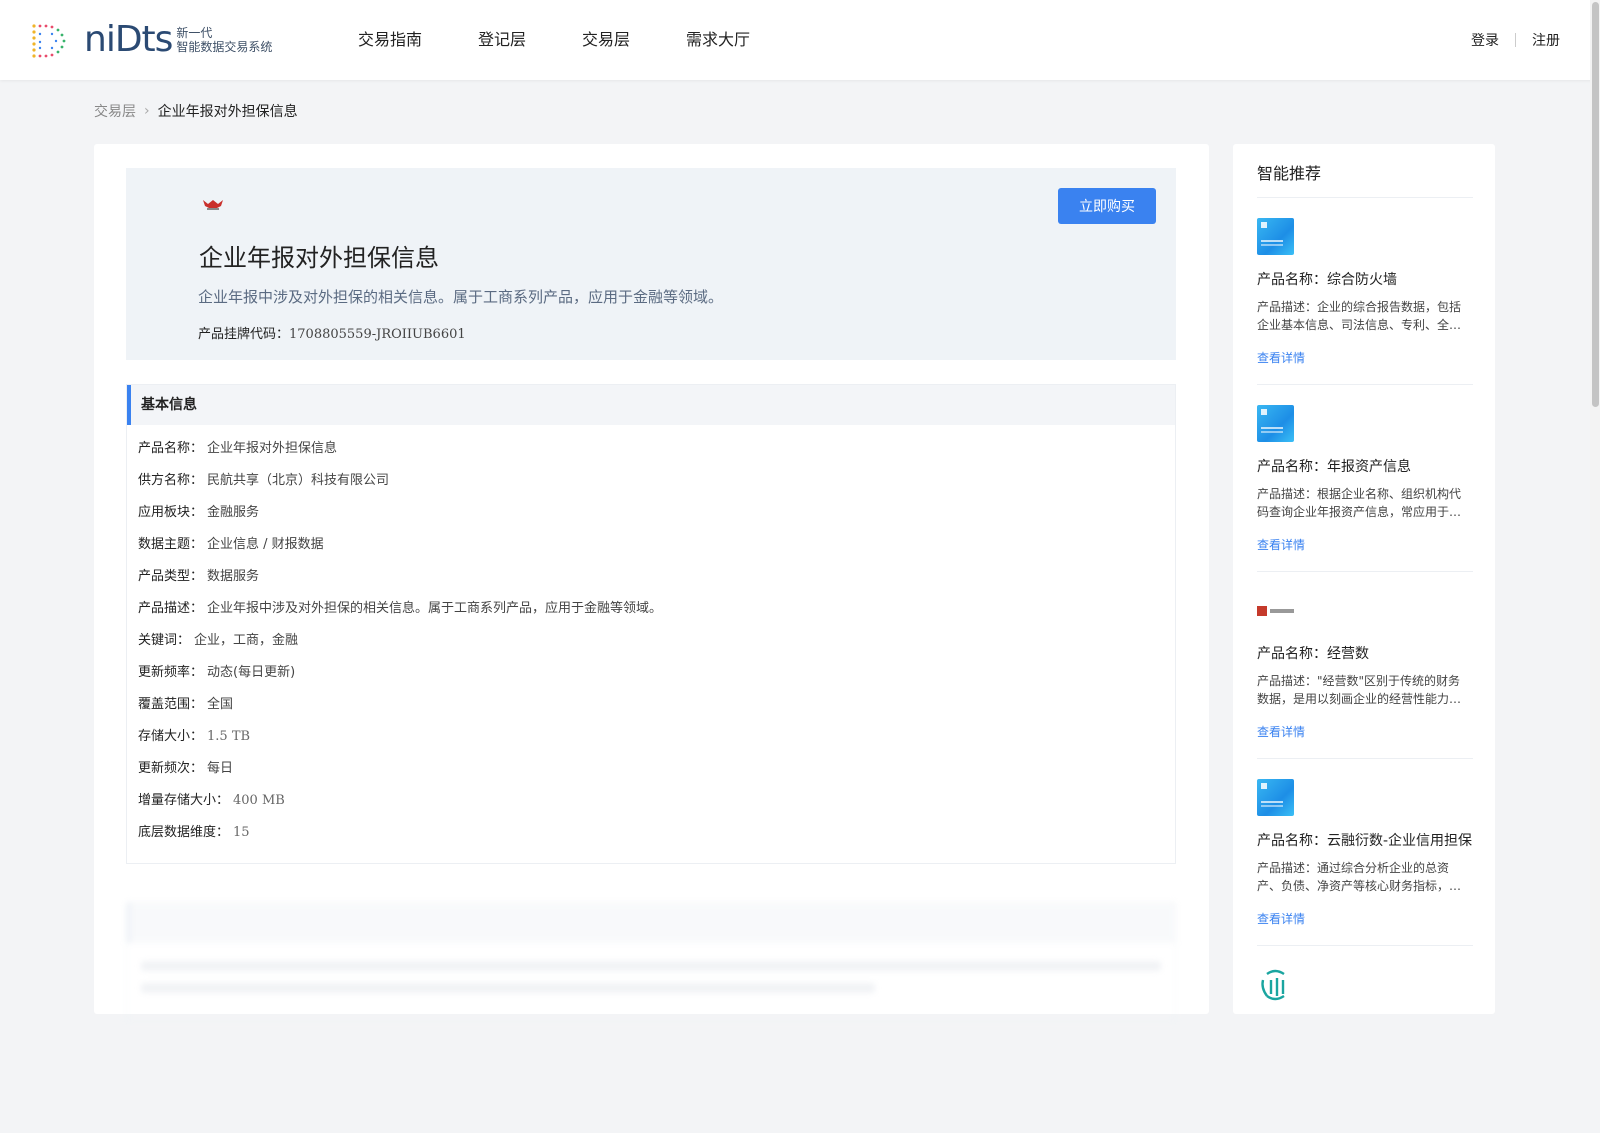  I want to click on page-scrollbar, so click(1595, 500).